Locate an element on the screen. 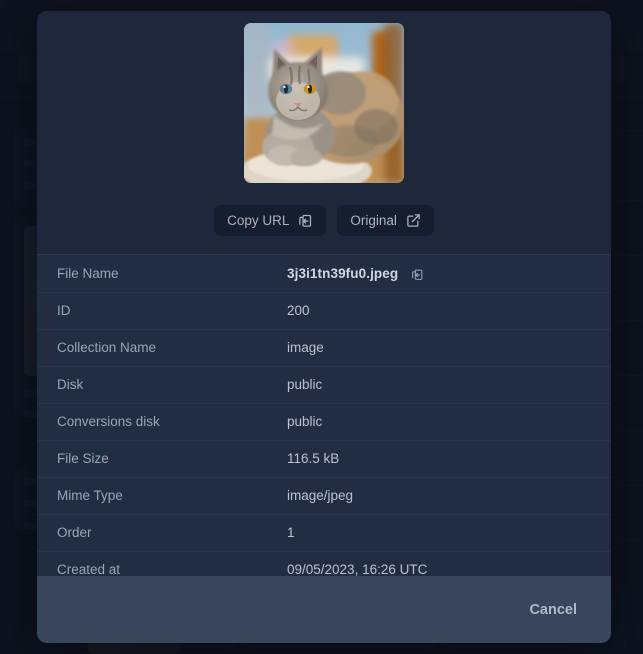  original-button: Original is located at coordinates (385, 220).